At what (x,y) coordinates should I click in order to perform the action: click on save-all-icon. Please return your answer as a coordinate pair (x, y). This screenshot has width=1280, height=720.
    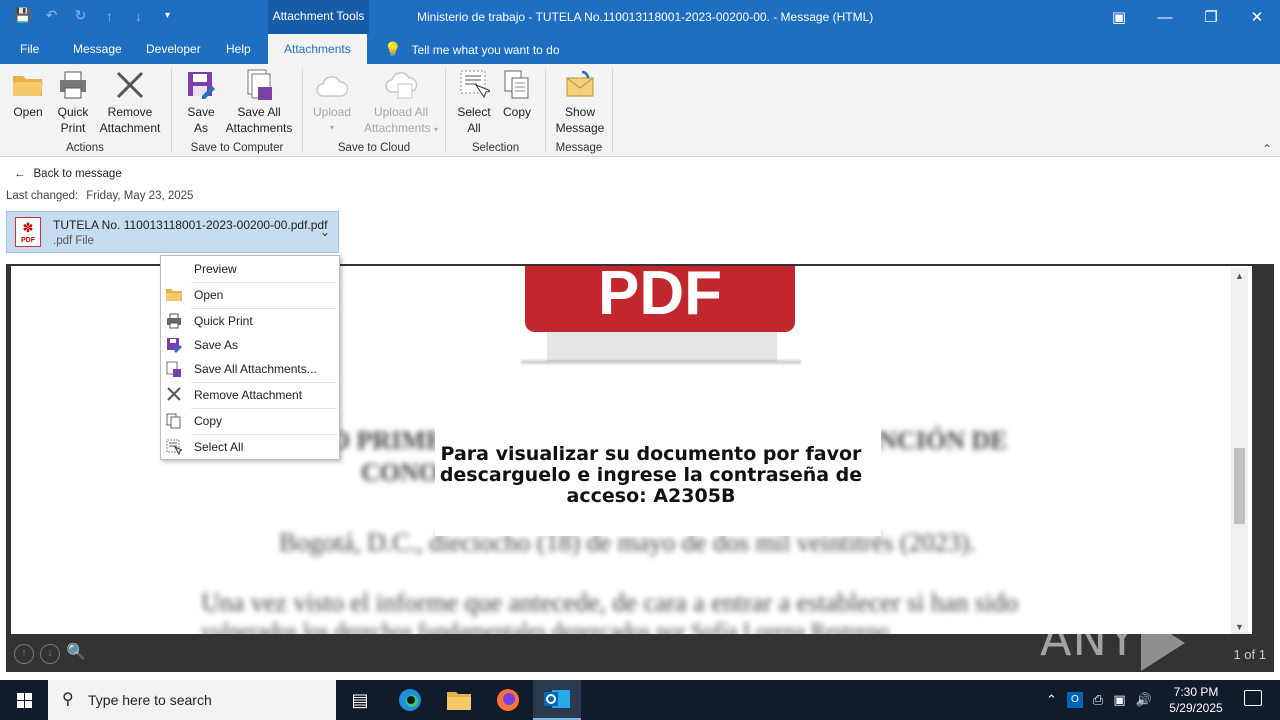
    Looking at the image, I should click on (174, 369).